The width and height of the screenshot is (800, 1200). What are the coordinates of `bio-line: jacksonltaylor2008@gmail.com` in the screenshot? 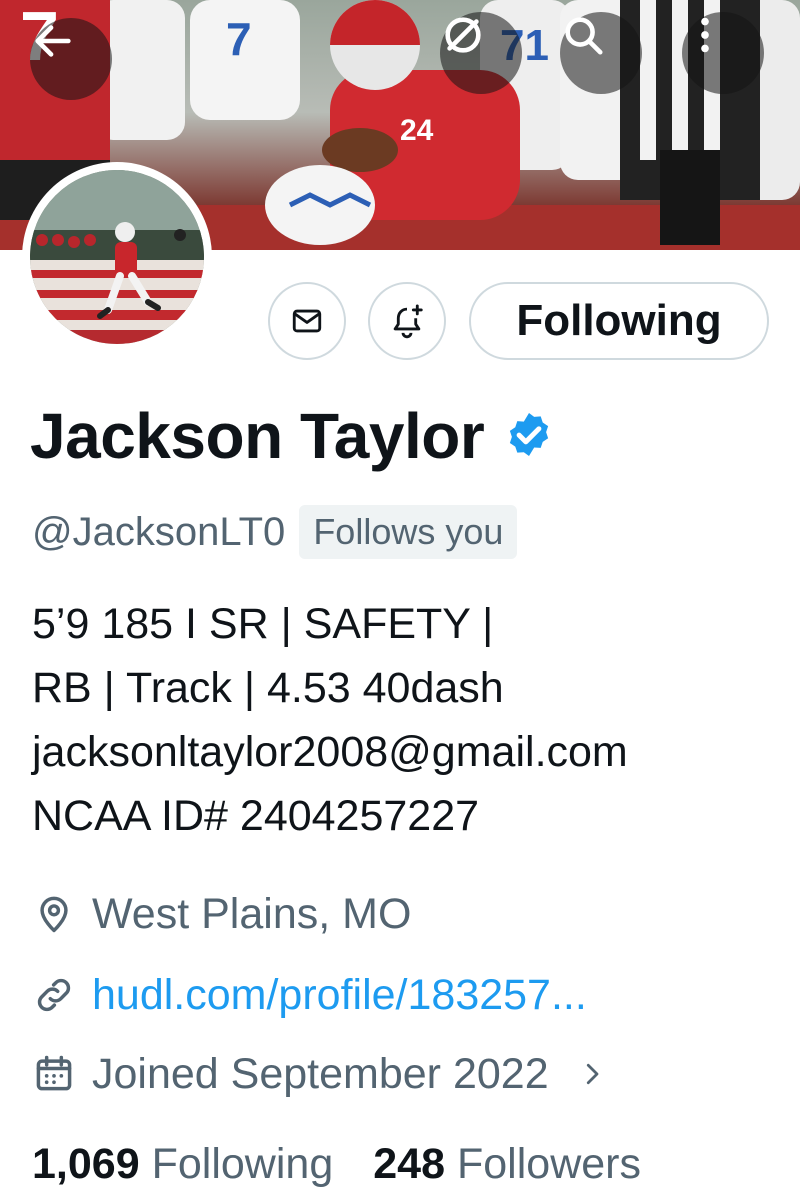 It's located at (330, 752).